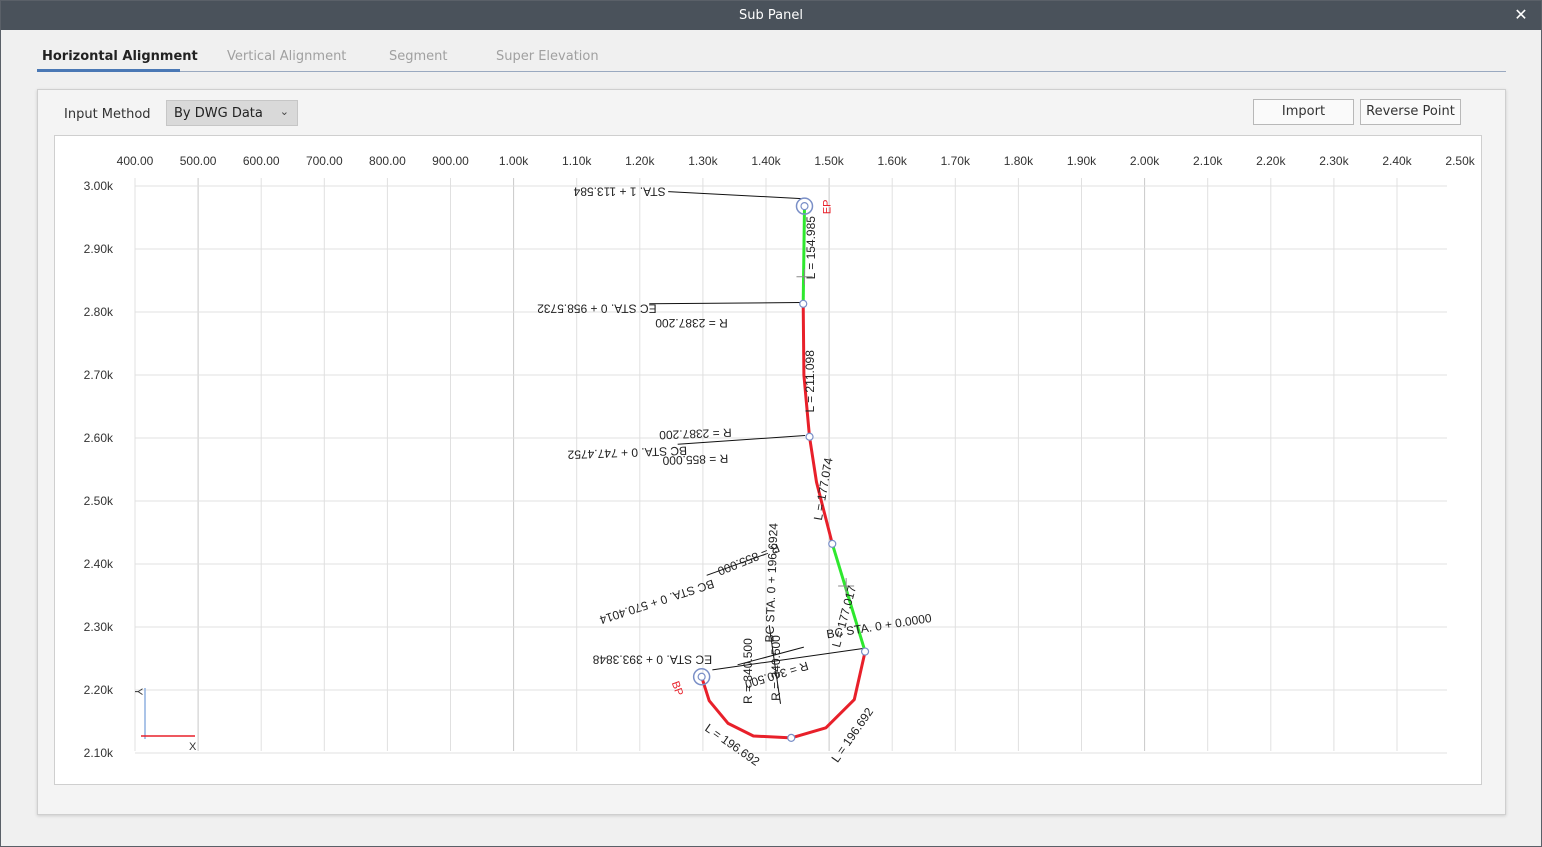 This screenshot has height=847, width=1542. I want to click on x-tick-label: 1.50k, so click(829, 161).